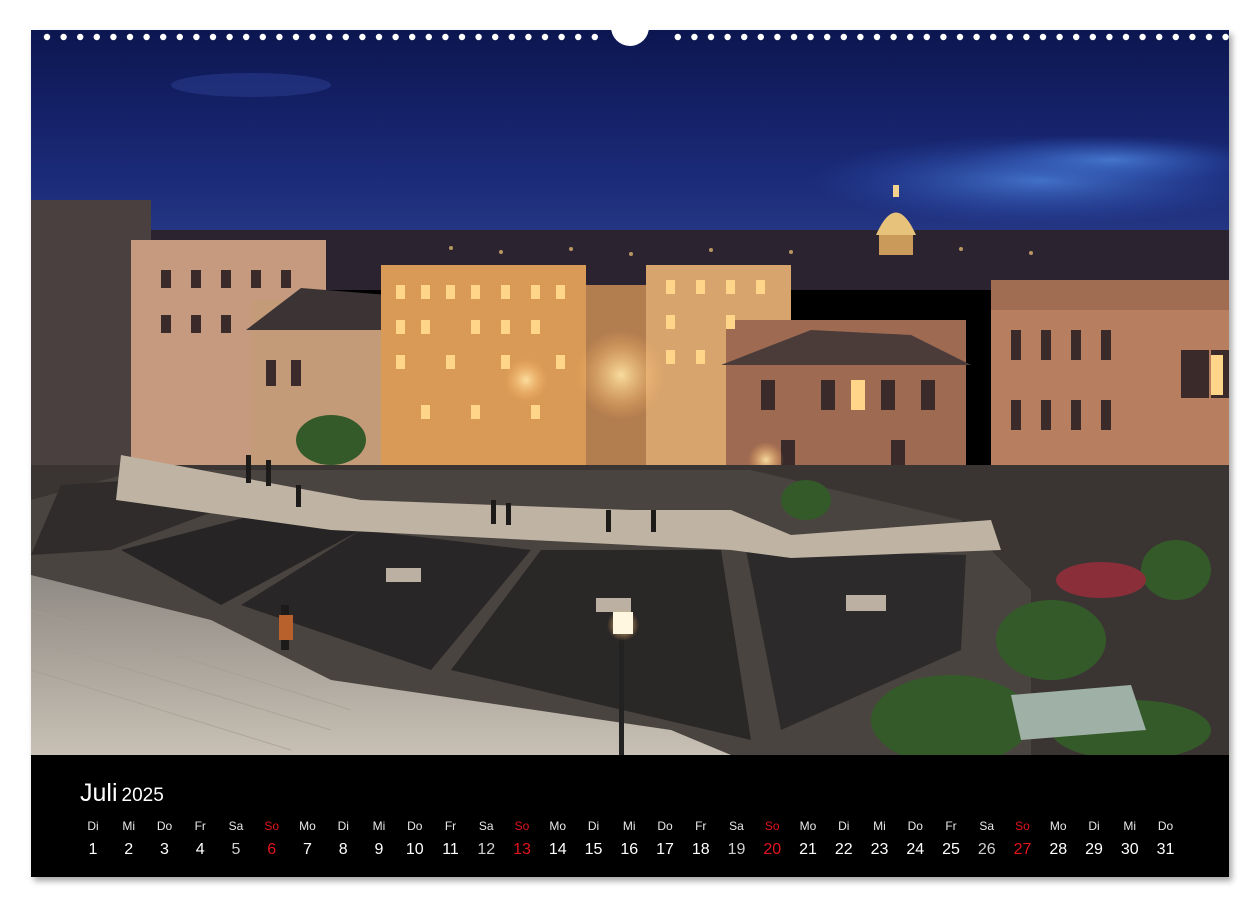 The image size is (1260, 908). What do you see at coordinates (951, 849) in the screenshot?
I see `day-number: 25` at bounding box center [951, 849].